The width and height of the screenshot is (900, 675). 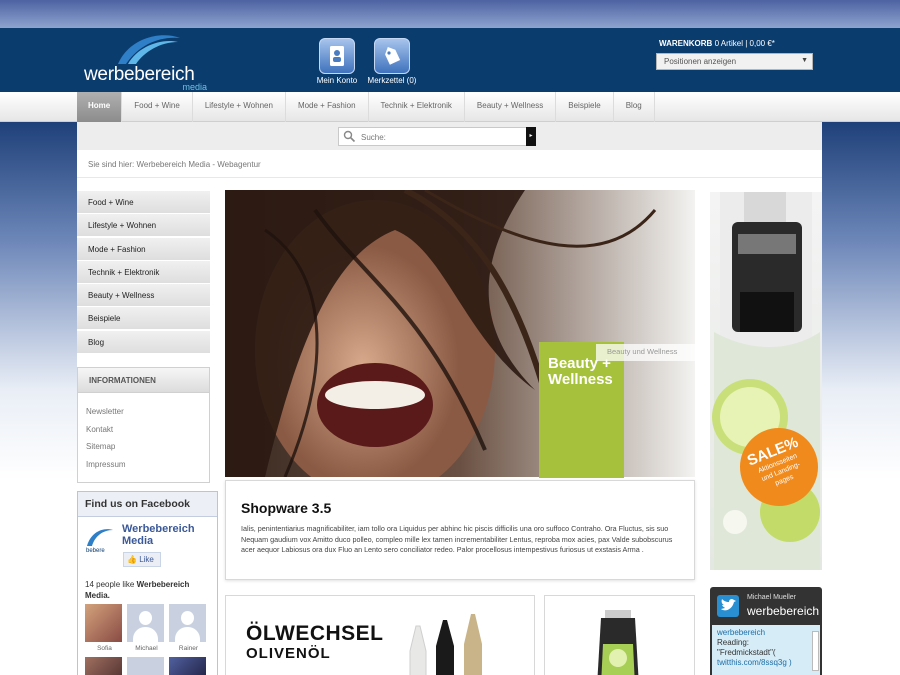 What do you see at coordinates (327, 107) in the screenshot?
I see `nav-item-mode-fashion: Mode + Fashion` at bounding box center [327, 107].